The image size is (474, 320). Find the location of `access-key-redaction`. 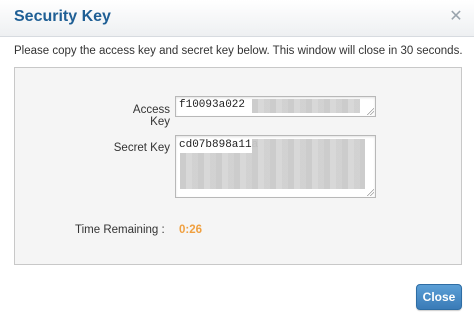

access-key-redaction is located at coordinates (306, 106).